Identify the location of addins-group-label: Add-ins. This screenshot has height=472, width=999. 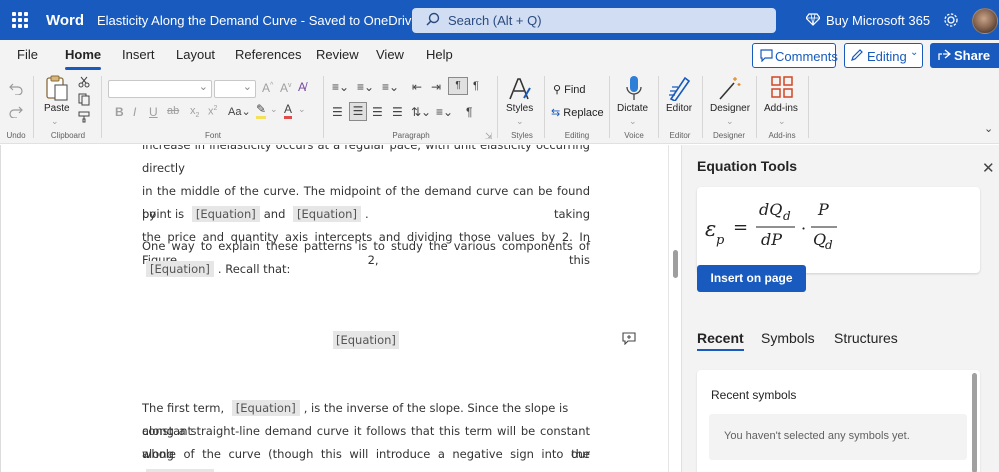
(782, 135).